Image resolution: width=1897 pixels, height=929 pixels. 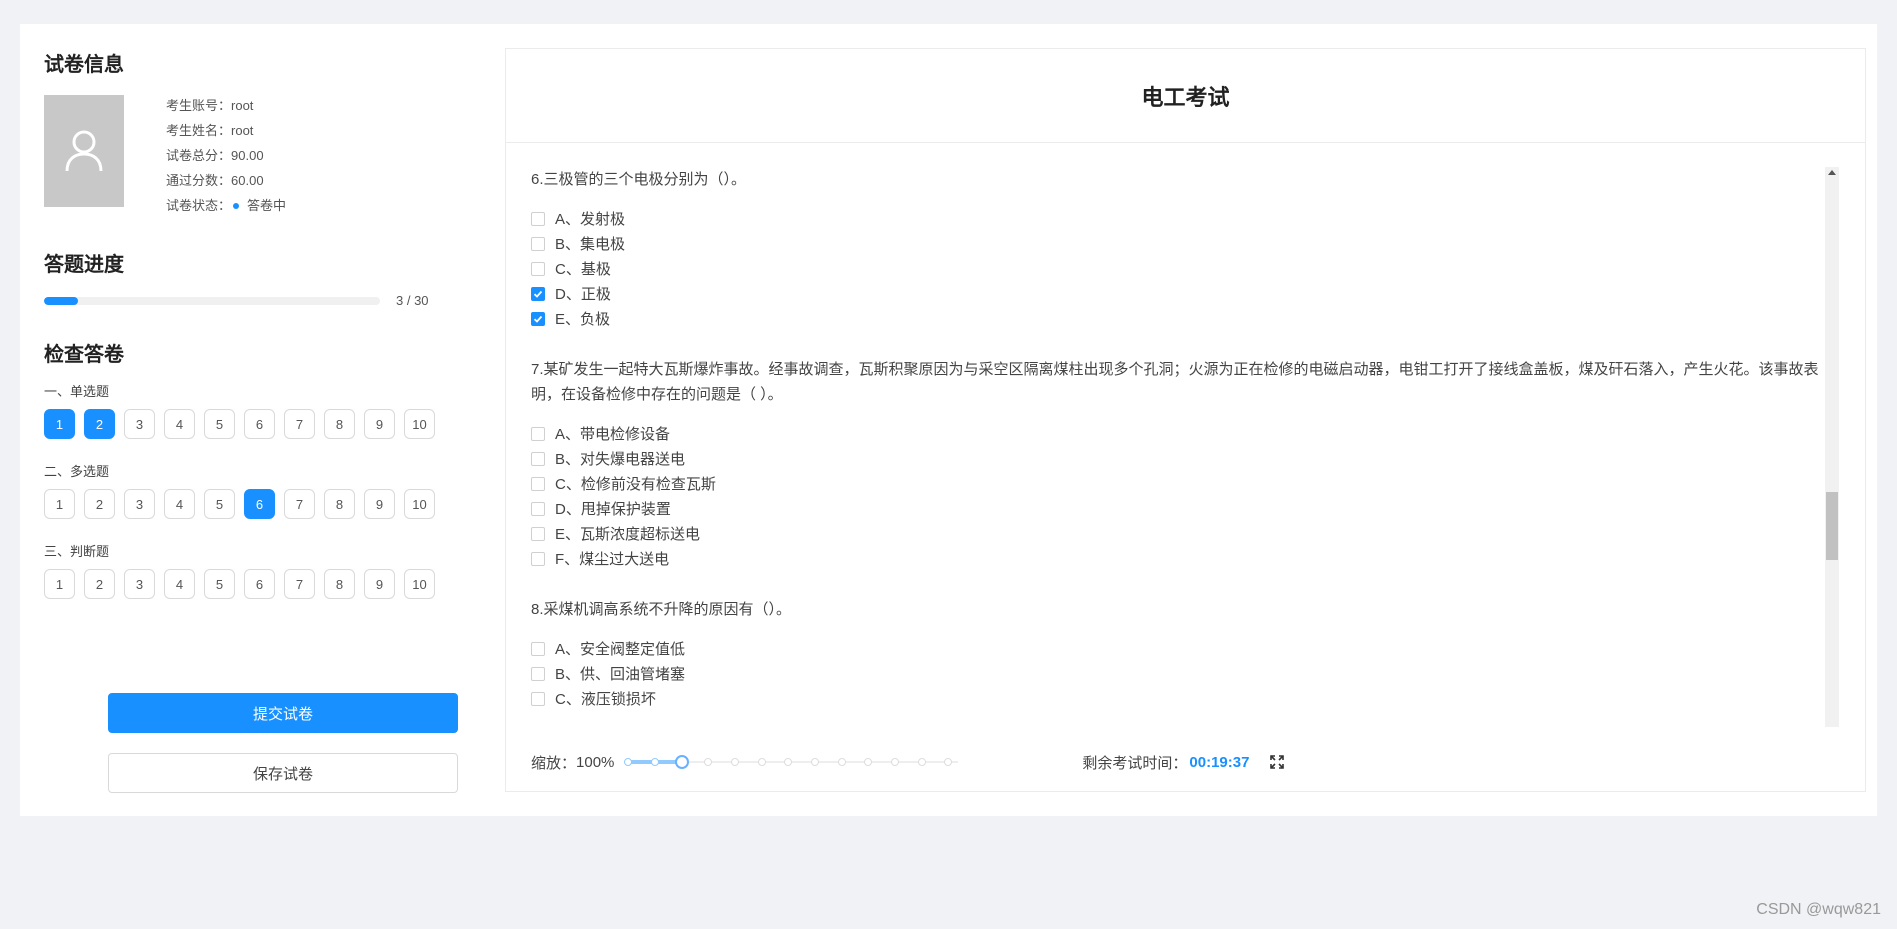 What do you see at coordinates (283, 773) in the screenshot?
I see `save-button: 保存试卷` at bounding box center [283, 773].